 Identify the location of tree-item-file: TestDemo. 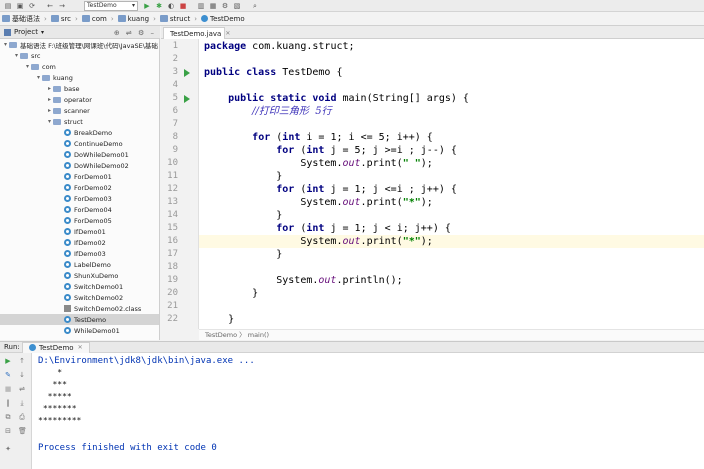
(79, 319).